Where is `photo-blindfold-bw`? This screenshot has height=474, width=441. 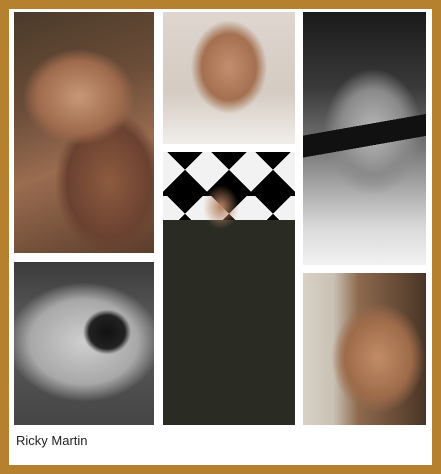 photo-blindfold-bw is located at coordinates (364, 138).